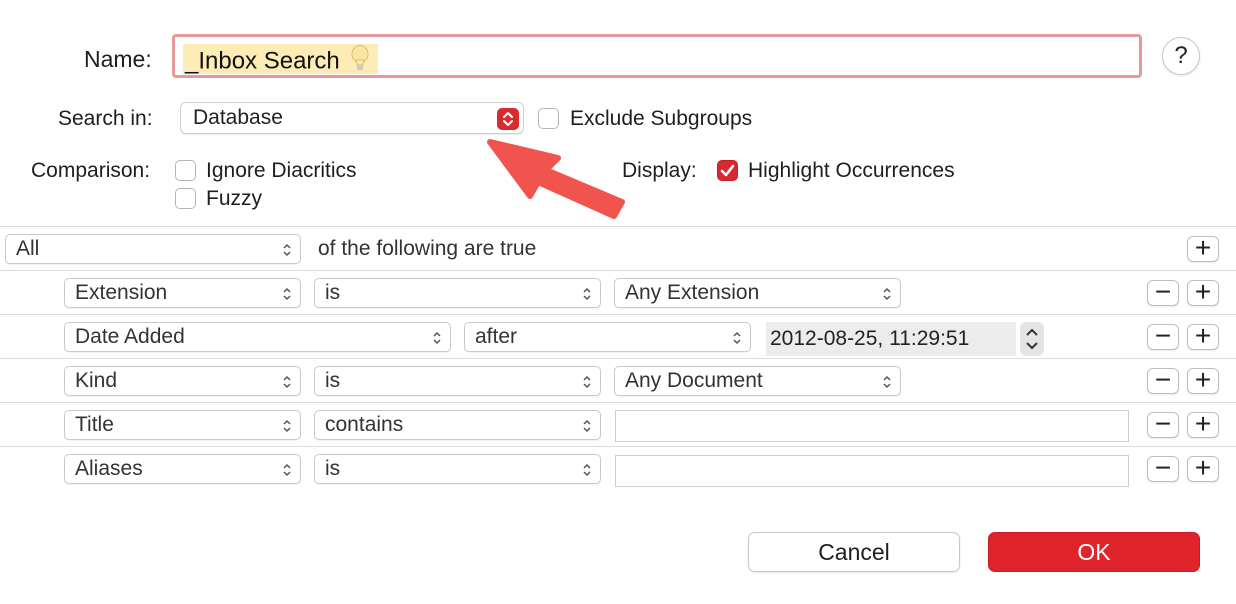 The height and width of the screenshot is (604, 1236). I want to click on criterion-field-popup: Aliases, so click(182, 469).